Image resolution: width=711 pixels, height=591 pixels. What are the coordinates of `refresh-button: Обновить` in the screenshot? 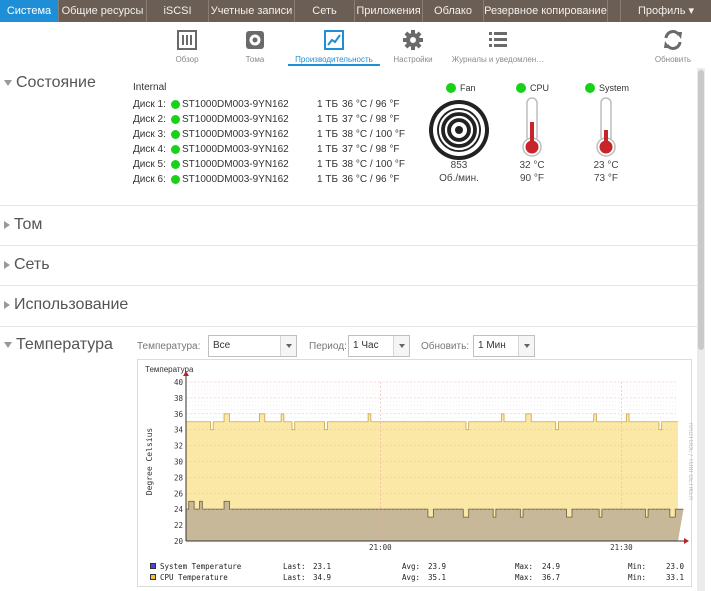 It's located at (673, 46).